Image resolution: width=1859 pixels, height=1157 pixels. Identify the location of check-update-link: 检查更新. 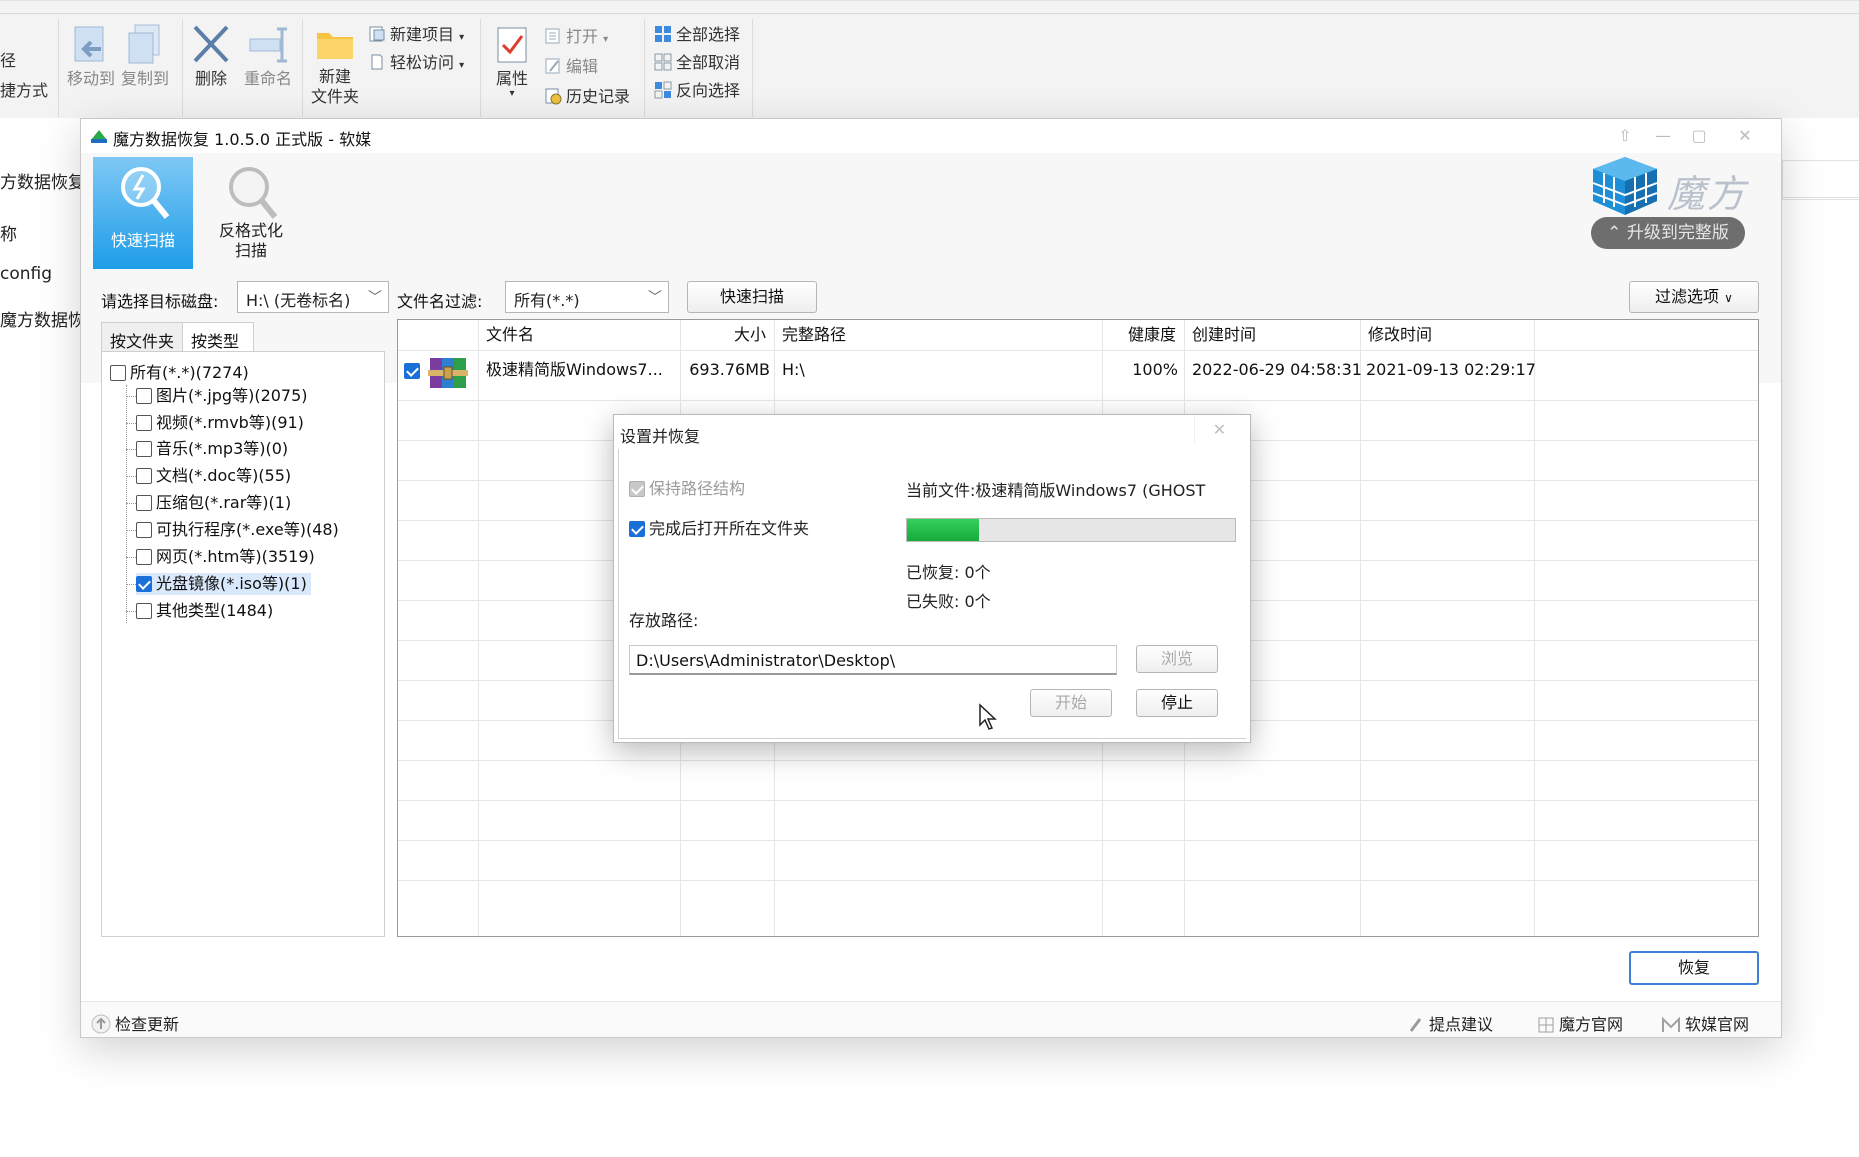
(135, 1023).